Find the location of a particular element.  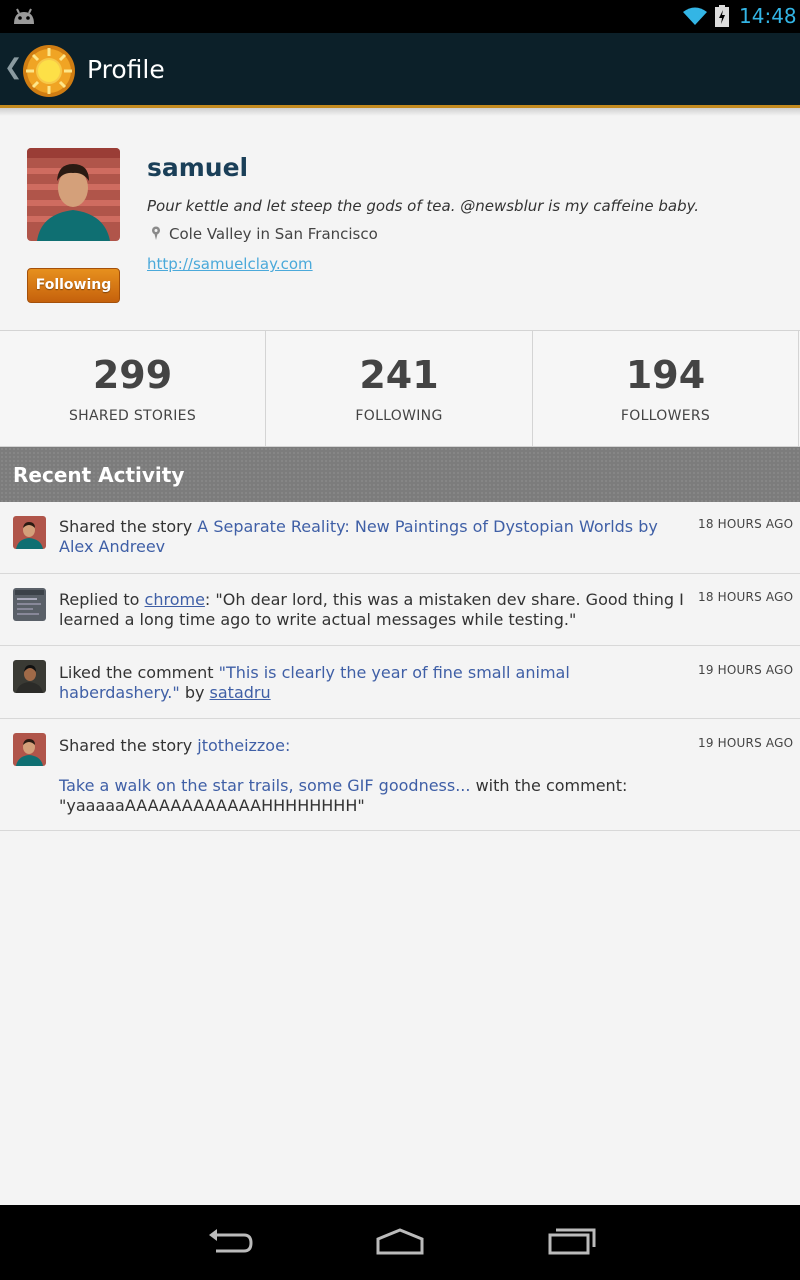

action-bar: ❮ Profile is located at coordinates (400, 70).